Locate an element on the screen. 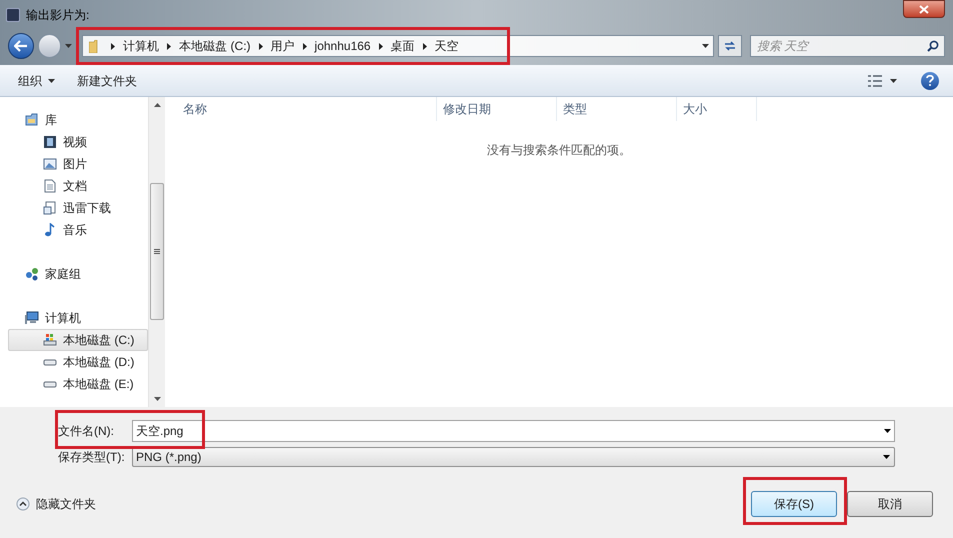 The height and width of the screenshot is (538, 953). close-button is located at coordinates (924, 9).